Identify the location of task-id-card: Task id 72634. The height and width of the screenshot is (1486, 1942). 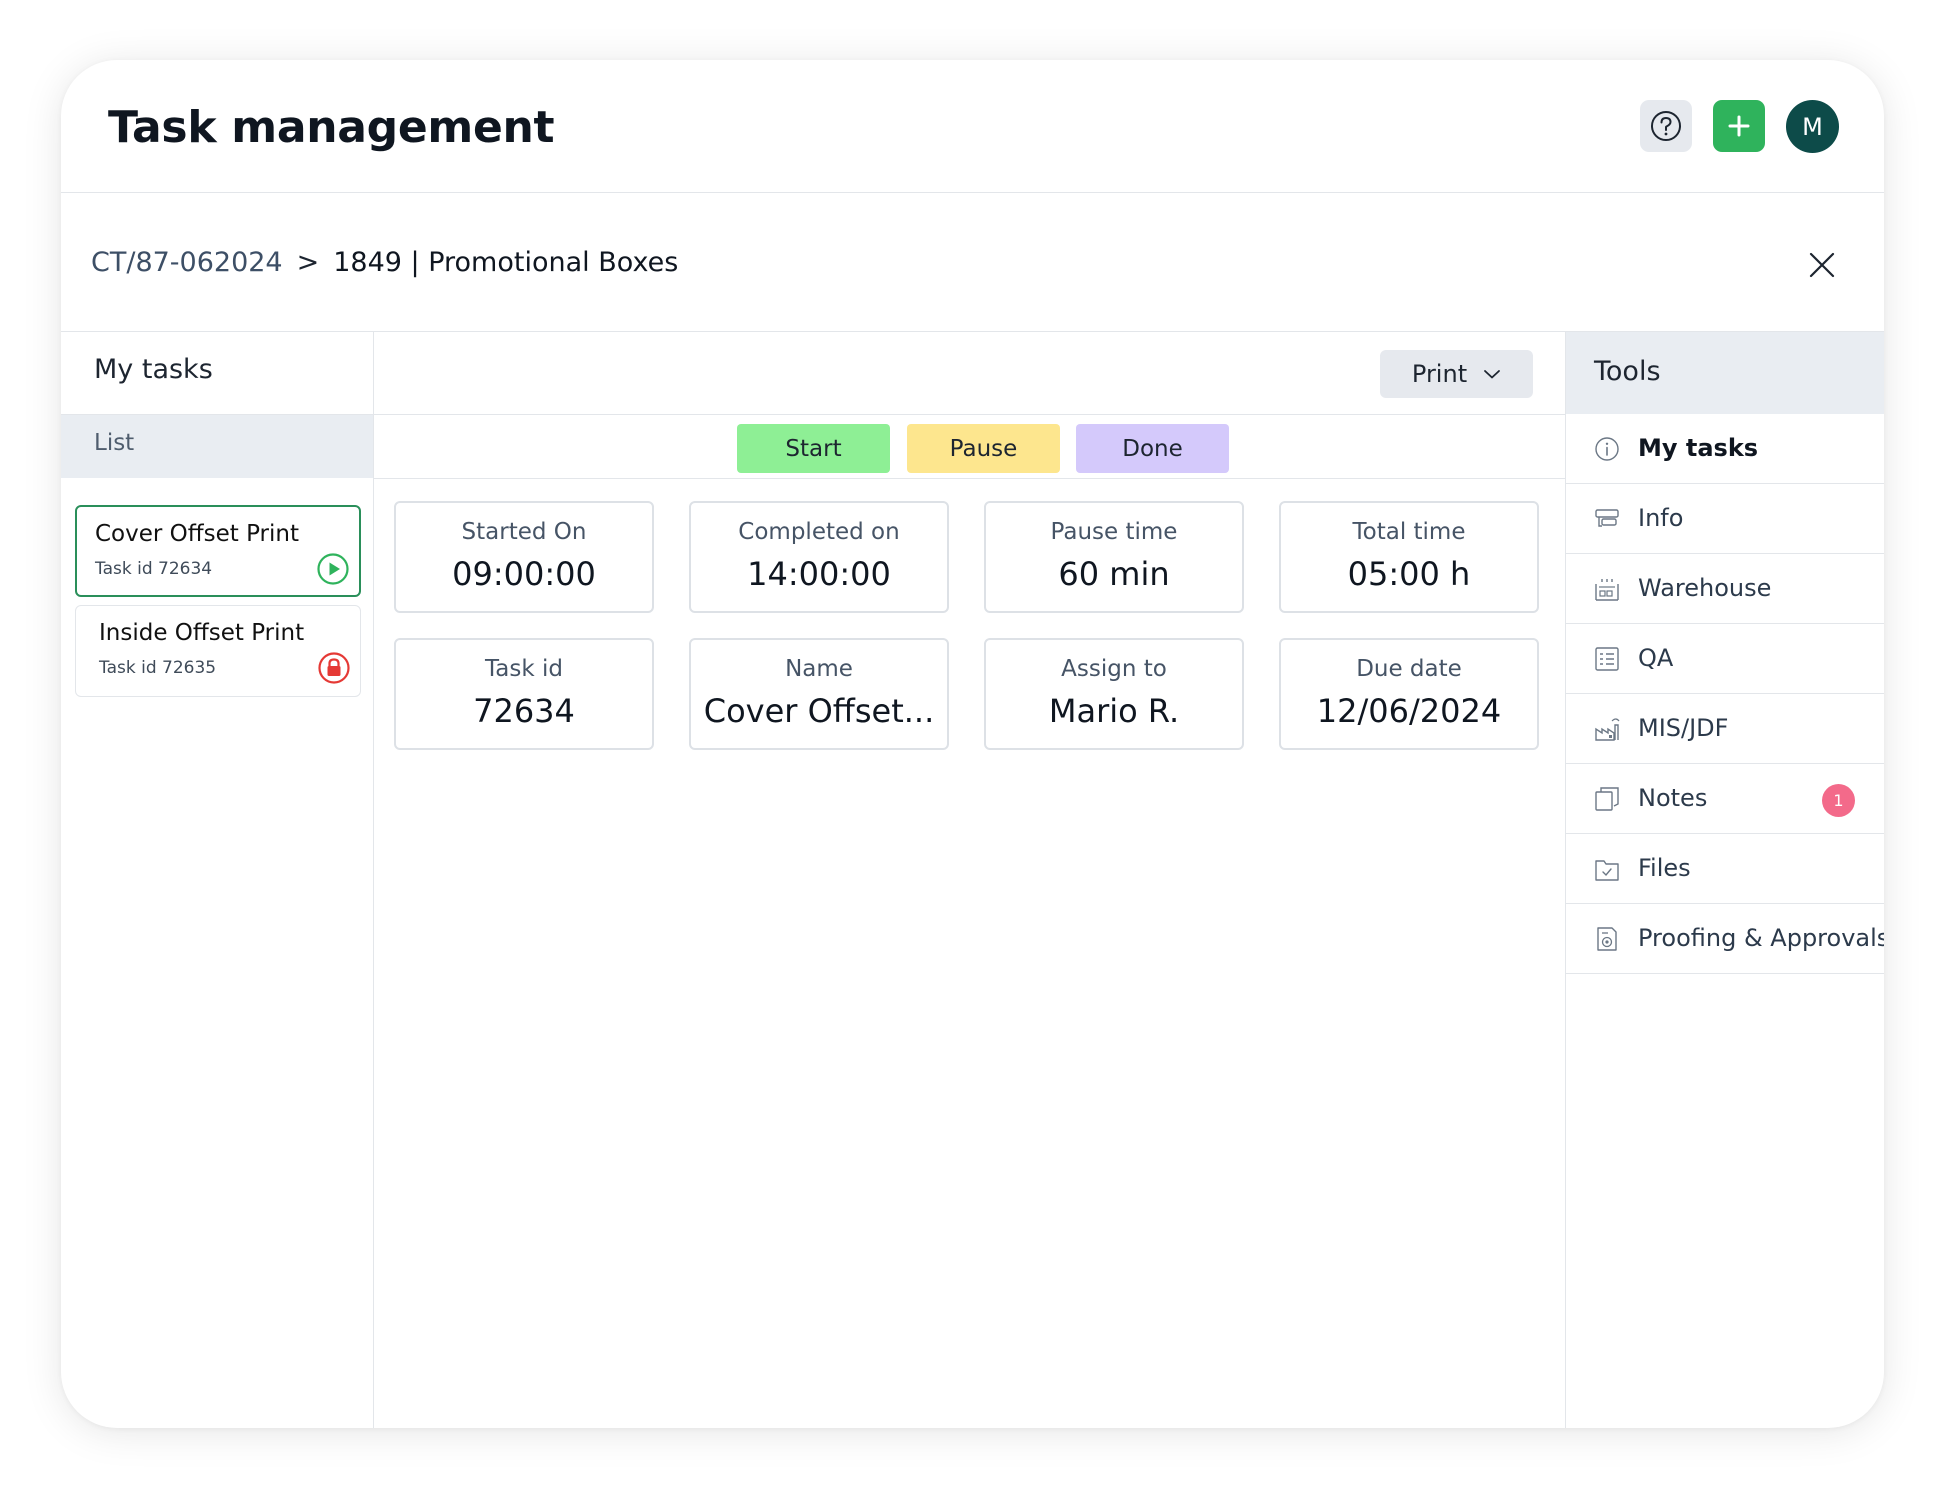
(524, 694).